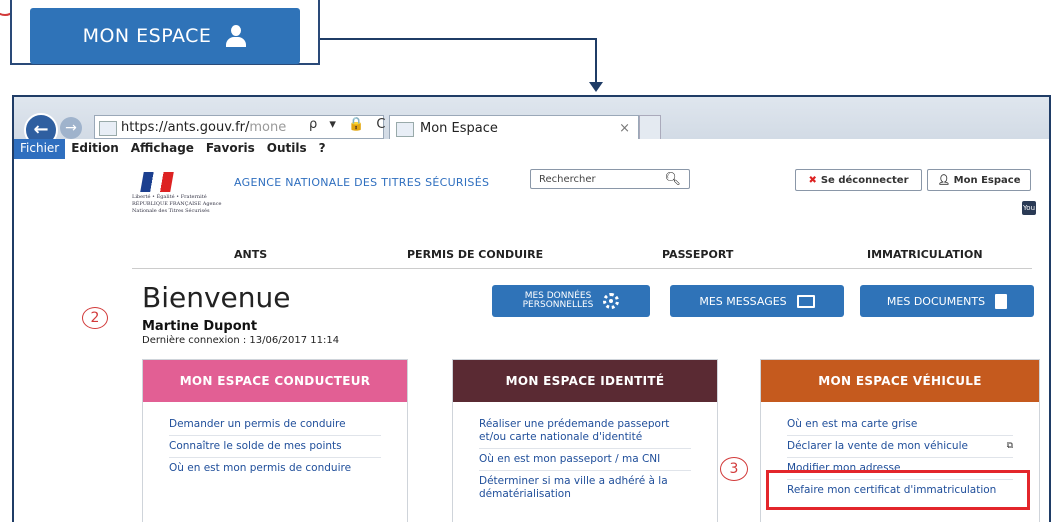 The height and width of the screenshot is (522, 1051). I want to click on card-title: MON ESPACE CONDUCTEUR, so click(275, 381).